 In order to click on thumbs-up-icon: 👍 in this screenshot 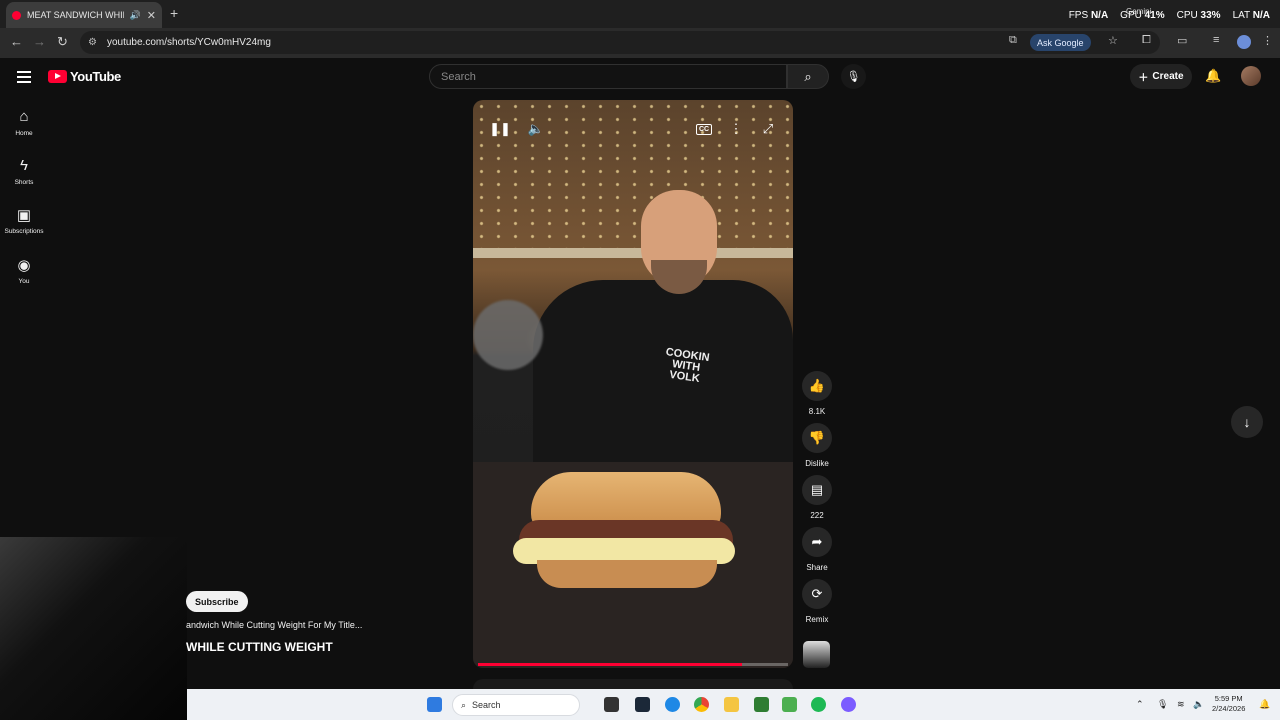, I will do `click(817, 385)`.